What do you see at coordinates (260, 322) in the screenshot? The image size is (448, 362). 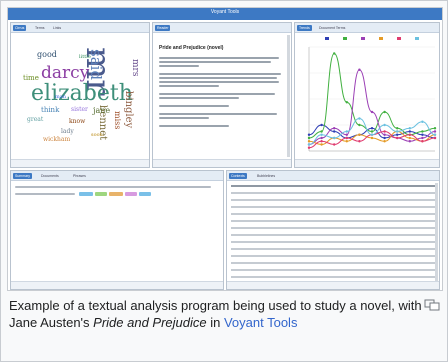 I see `voyant-tools-link: Voyant Tools` at bounding box center [260, 322].